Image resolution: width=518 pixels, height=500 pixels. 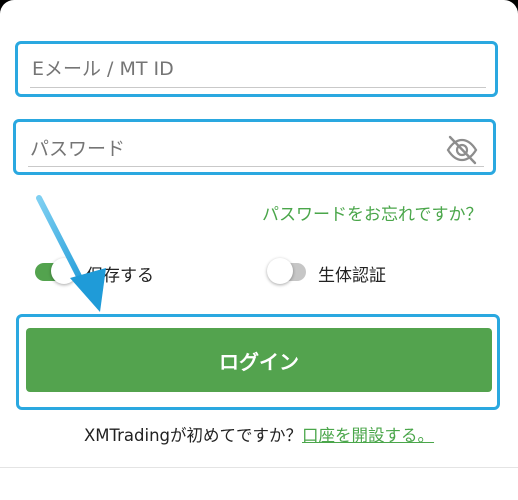 I want to click on signup-prompt-text: XMTradingが初めてですか？, so click(x=193, y=435).